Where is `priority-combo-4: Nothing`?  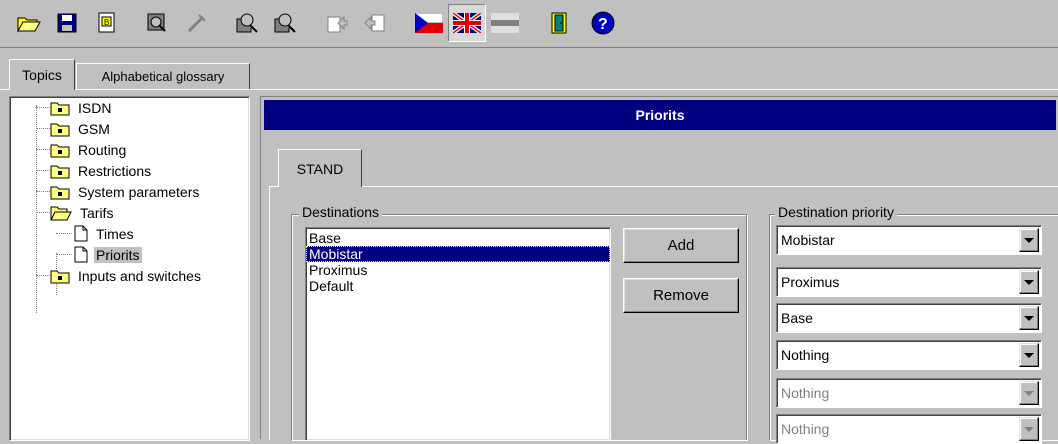 priority-combo-4: Nothing is located at coordinates (909, 355).